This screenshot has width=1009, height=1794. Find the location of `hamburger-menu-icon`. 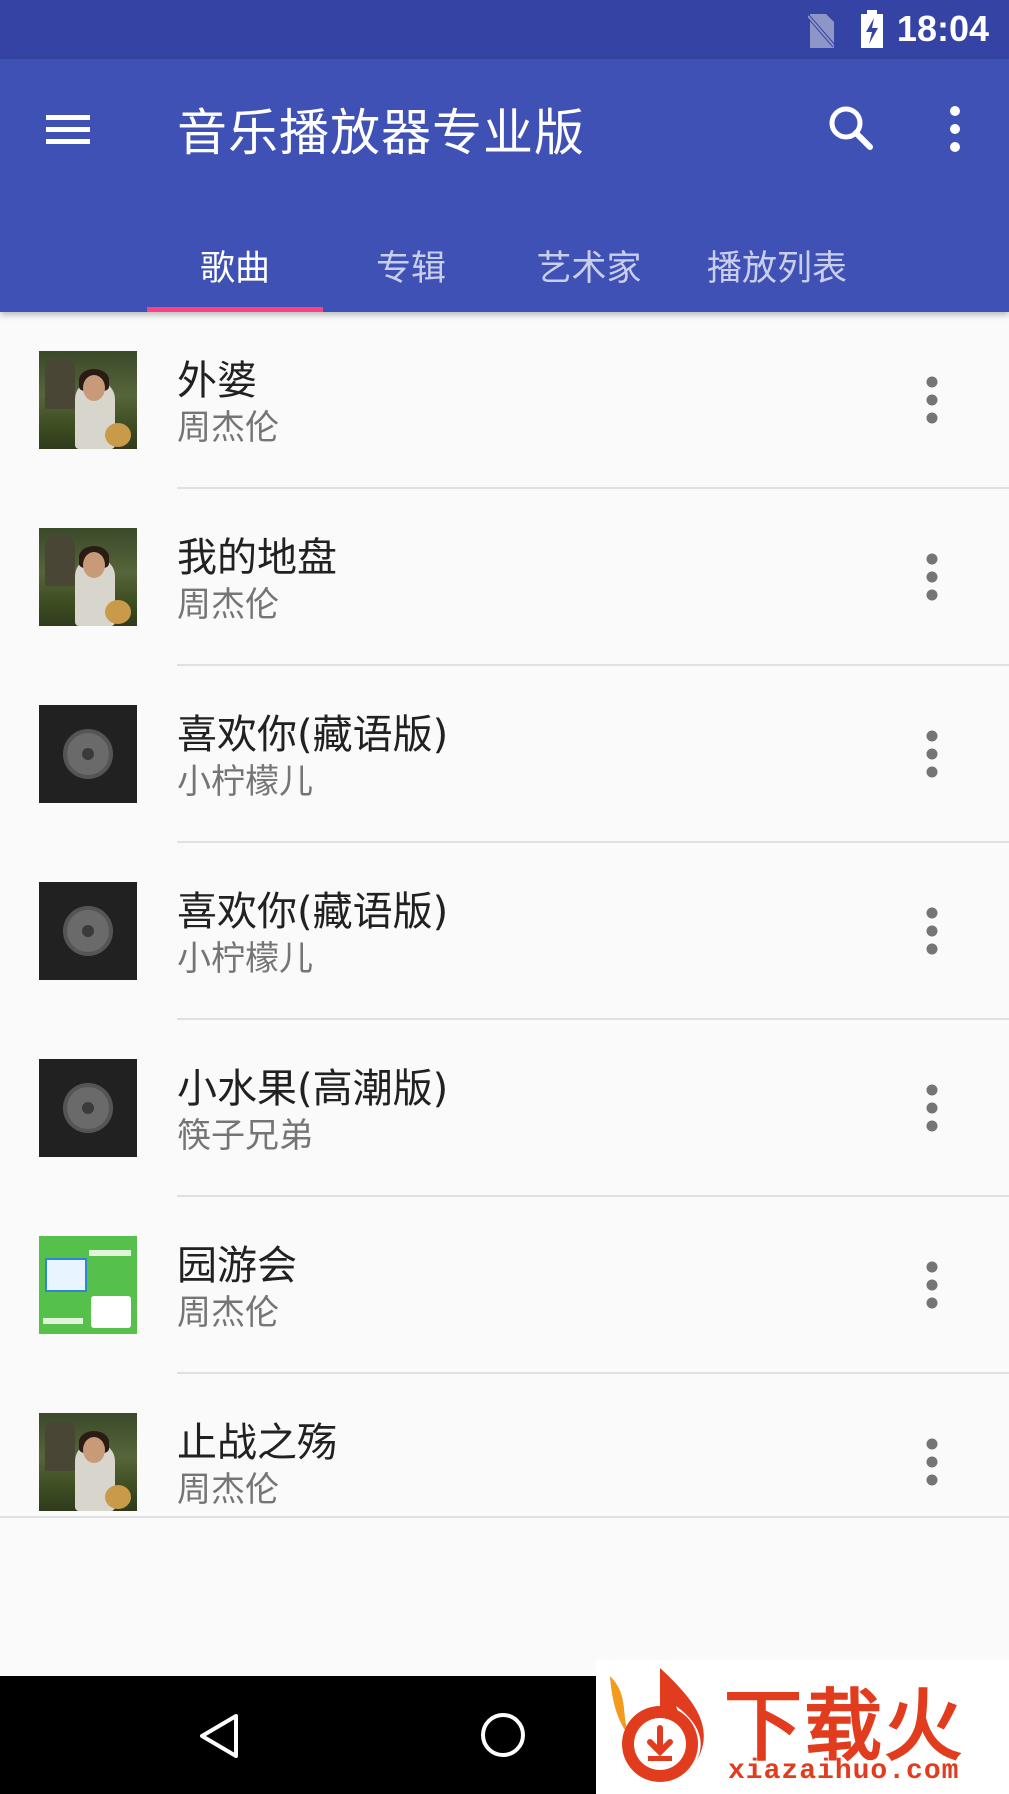

hamburger-menu-icon is located at coordinates (69, 129).